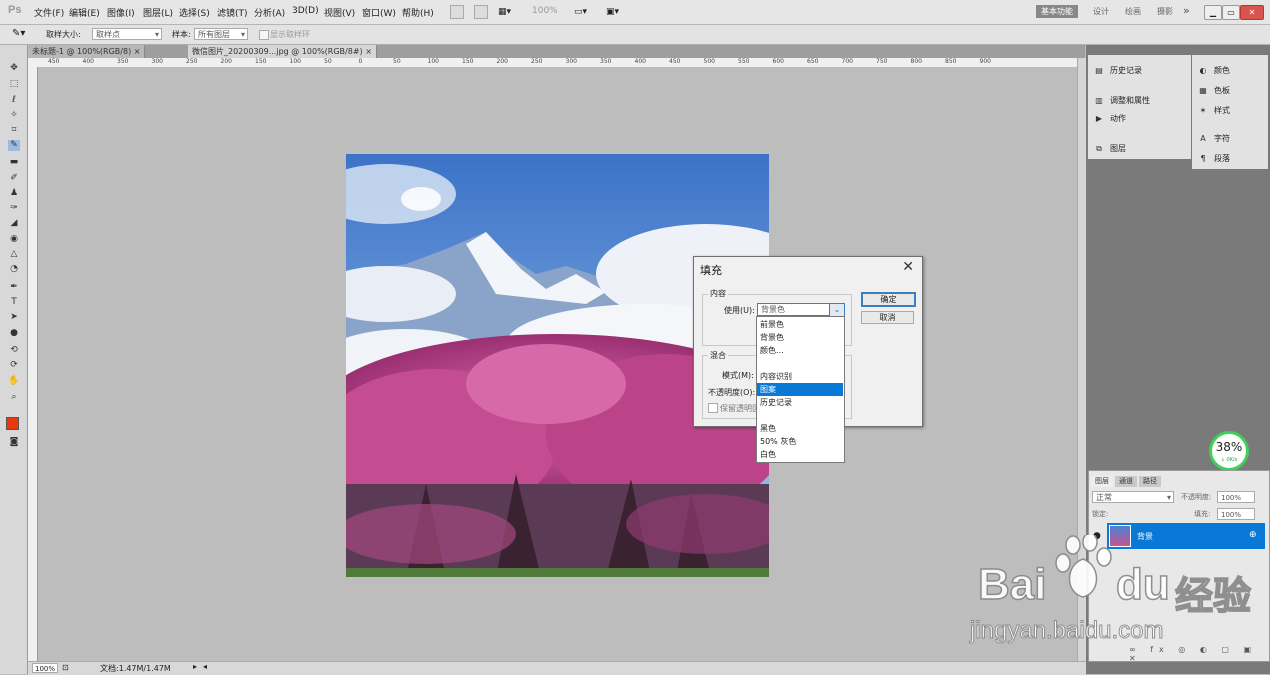  I want to click on menu-view: 视图(V), so click(339, 12).